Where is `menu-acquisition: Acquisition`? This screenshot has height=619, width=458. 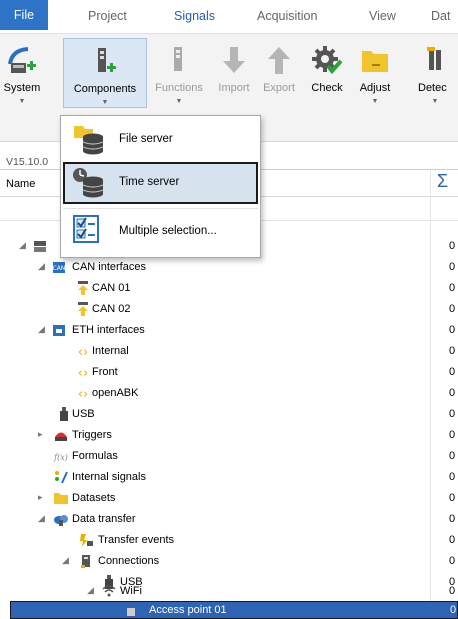
menu-acquisition: Acquisition is located at coordinates (287, 16).